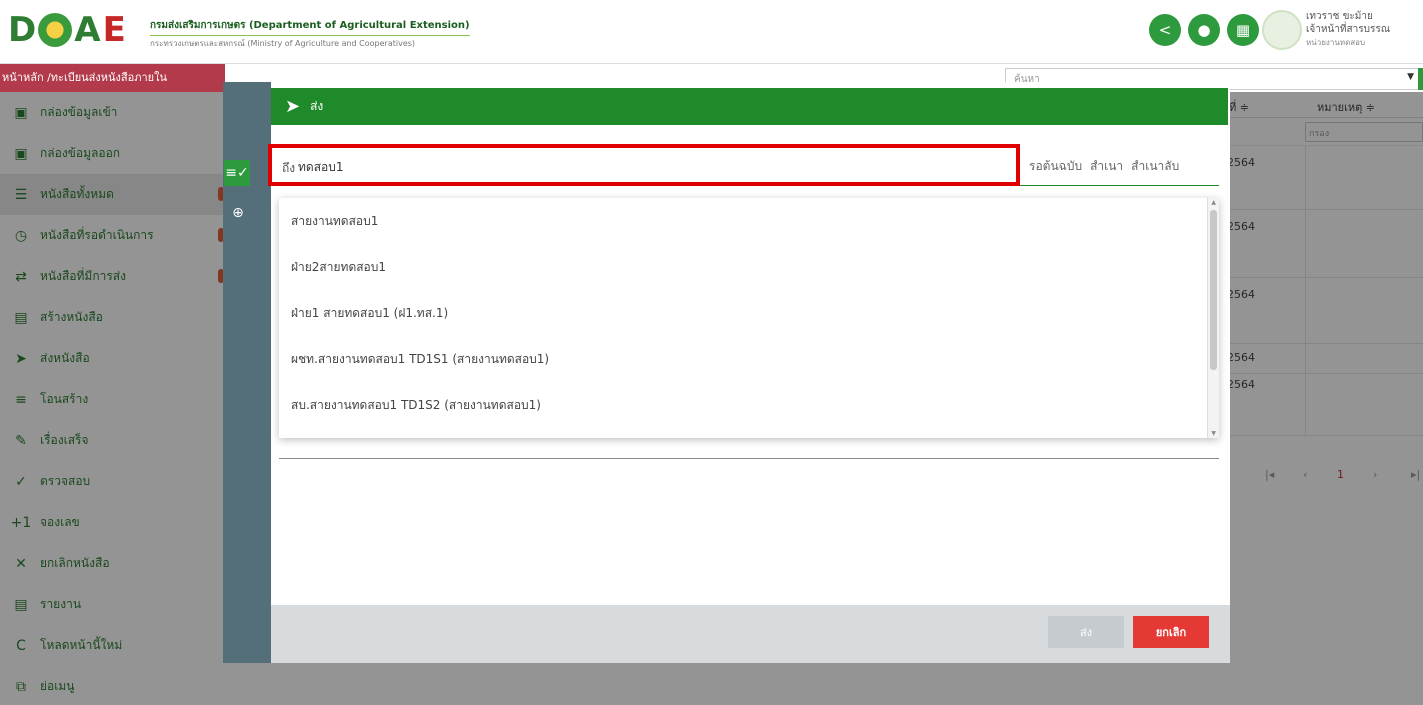 This screenshot has height=705, width=1423. Describe the element at coordinates (749, 221) in the screenshot. I see `suggestion-item: สายงานทดสอบ1` at that location.